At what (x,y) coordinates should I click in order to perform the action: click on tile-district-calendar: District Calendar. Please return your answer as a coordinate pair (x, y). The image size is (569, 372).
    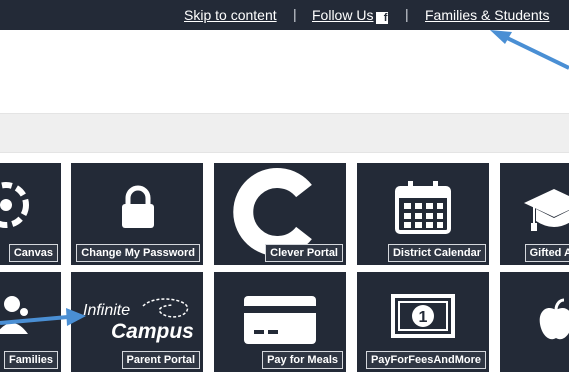
    Looking at the image, I should click on (423, 214).